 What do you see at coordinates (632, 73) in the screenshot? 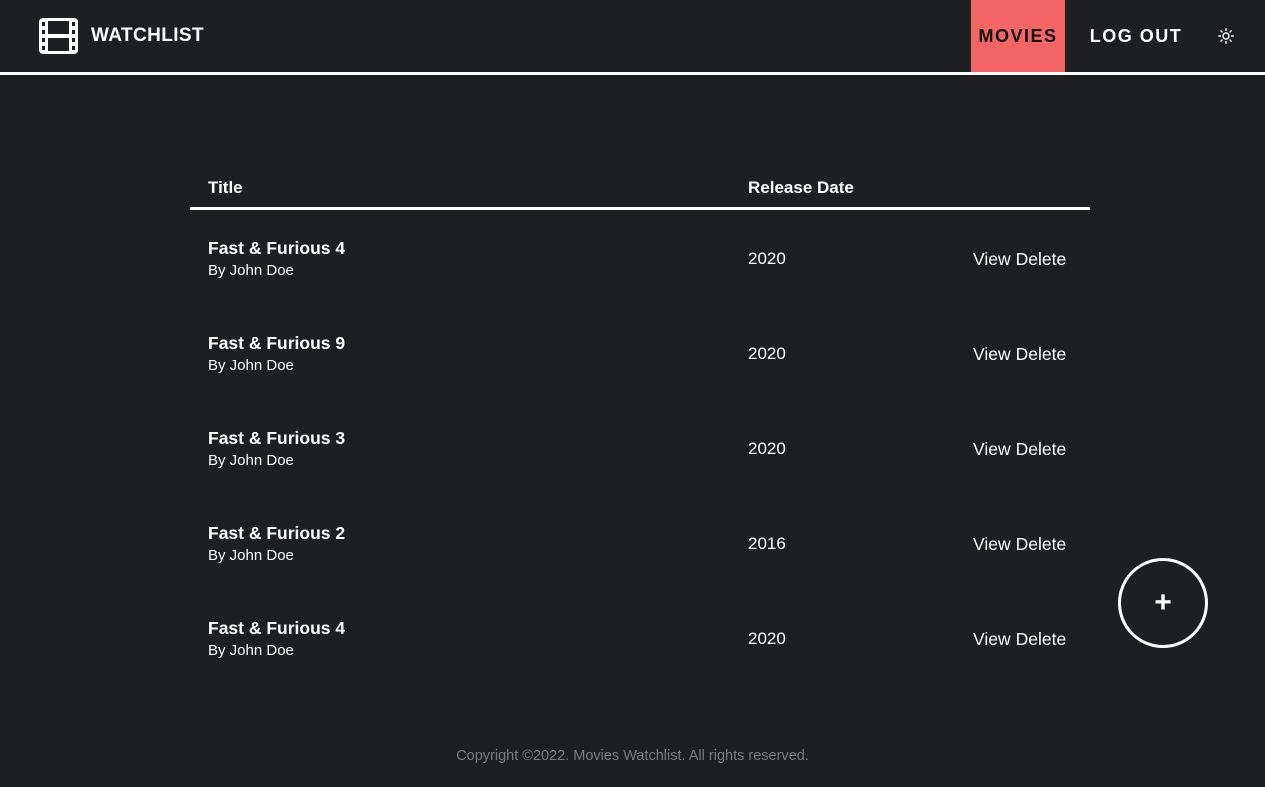
I see `navbar-divider` at bounding box center [632, 73].